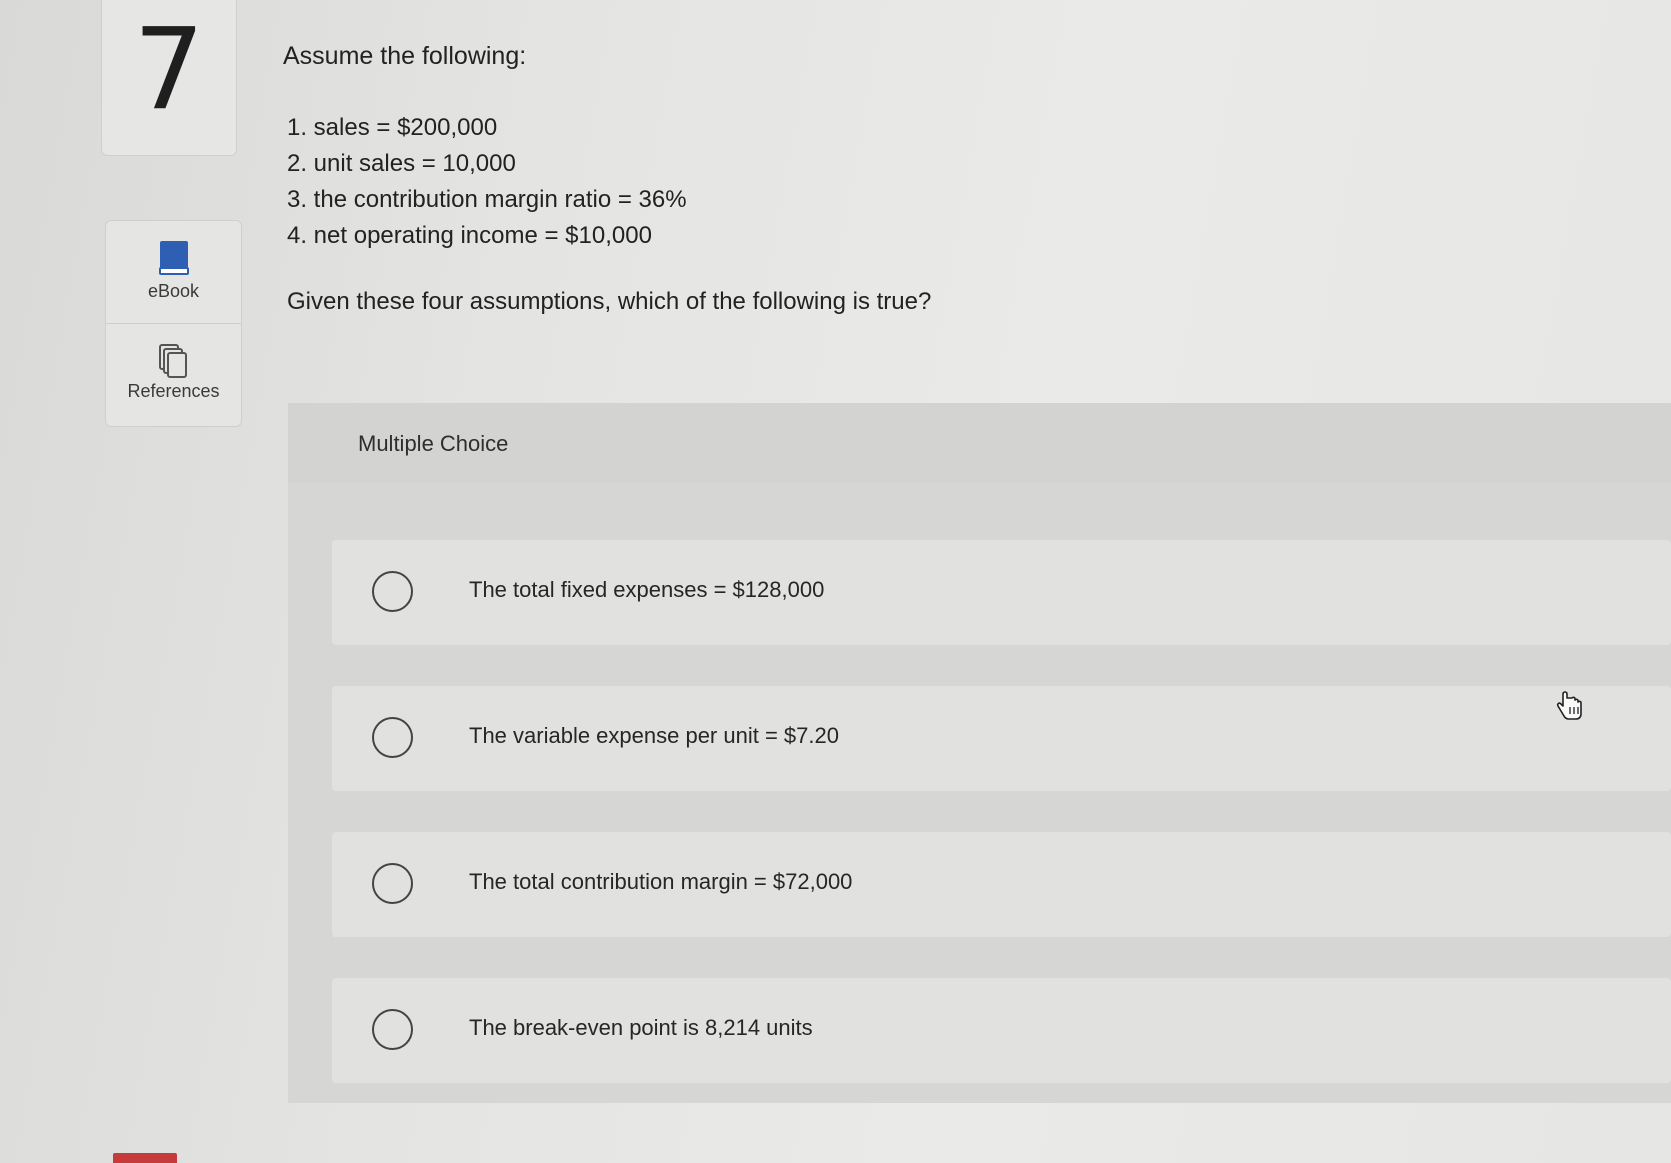  Describe the element at coordinates (661, 881) in the screenshot. I see `choice-text: The total contribution margin = $72,000` at that location.